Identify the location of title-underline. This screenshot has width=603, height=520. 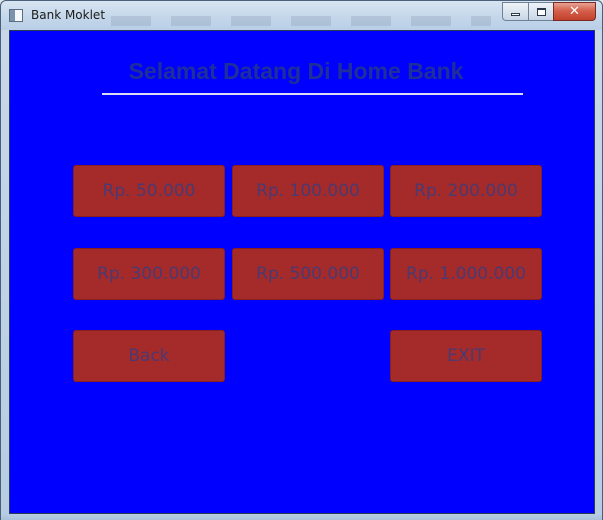
(312, 94).